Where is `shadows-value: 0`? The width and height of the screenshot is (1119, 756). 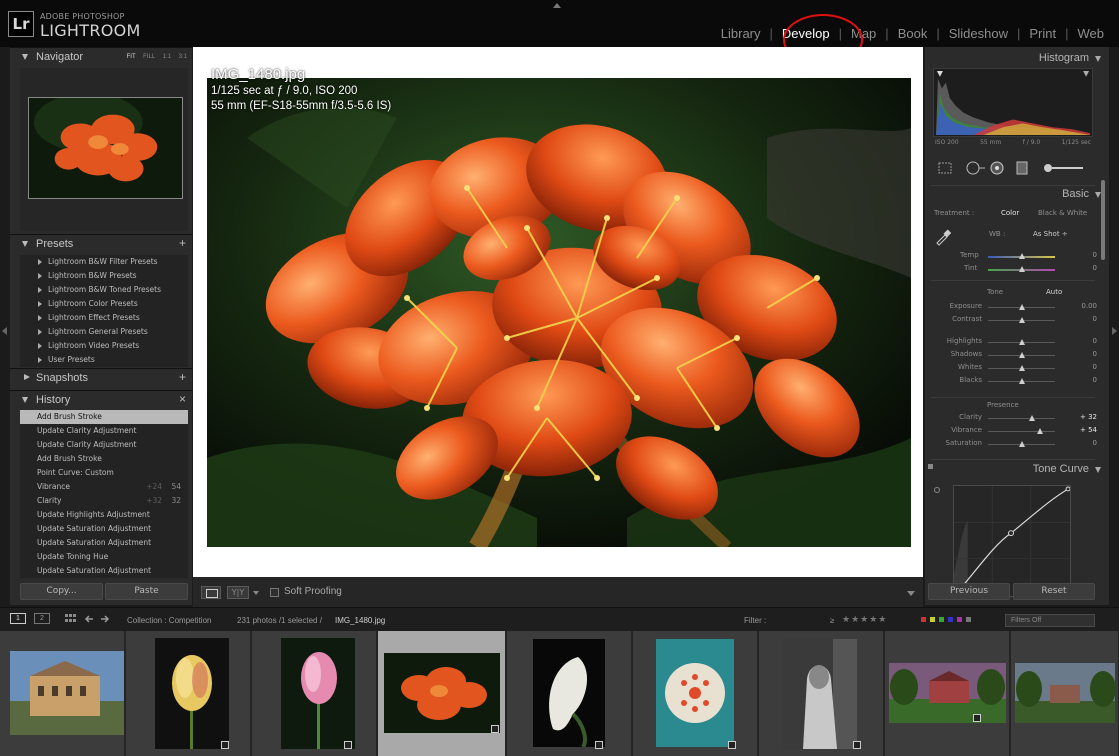 shadows-value: 0 is located at coordinates (1095, 354).